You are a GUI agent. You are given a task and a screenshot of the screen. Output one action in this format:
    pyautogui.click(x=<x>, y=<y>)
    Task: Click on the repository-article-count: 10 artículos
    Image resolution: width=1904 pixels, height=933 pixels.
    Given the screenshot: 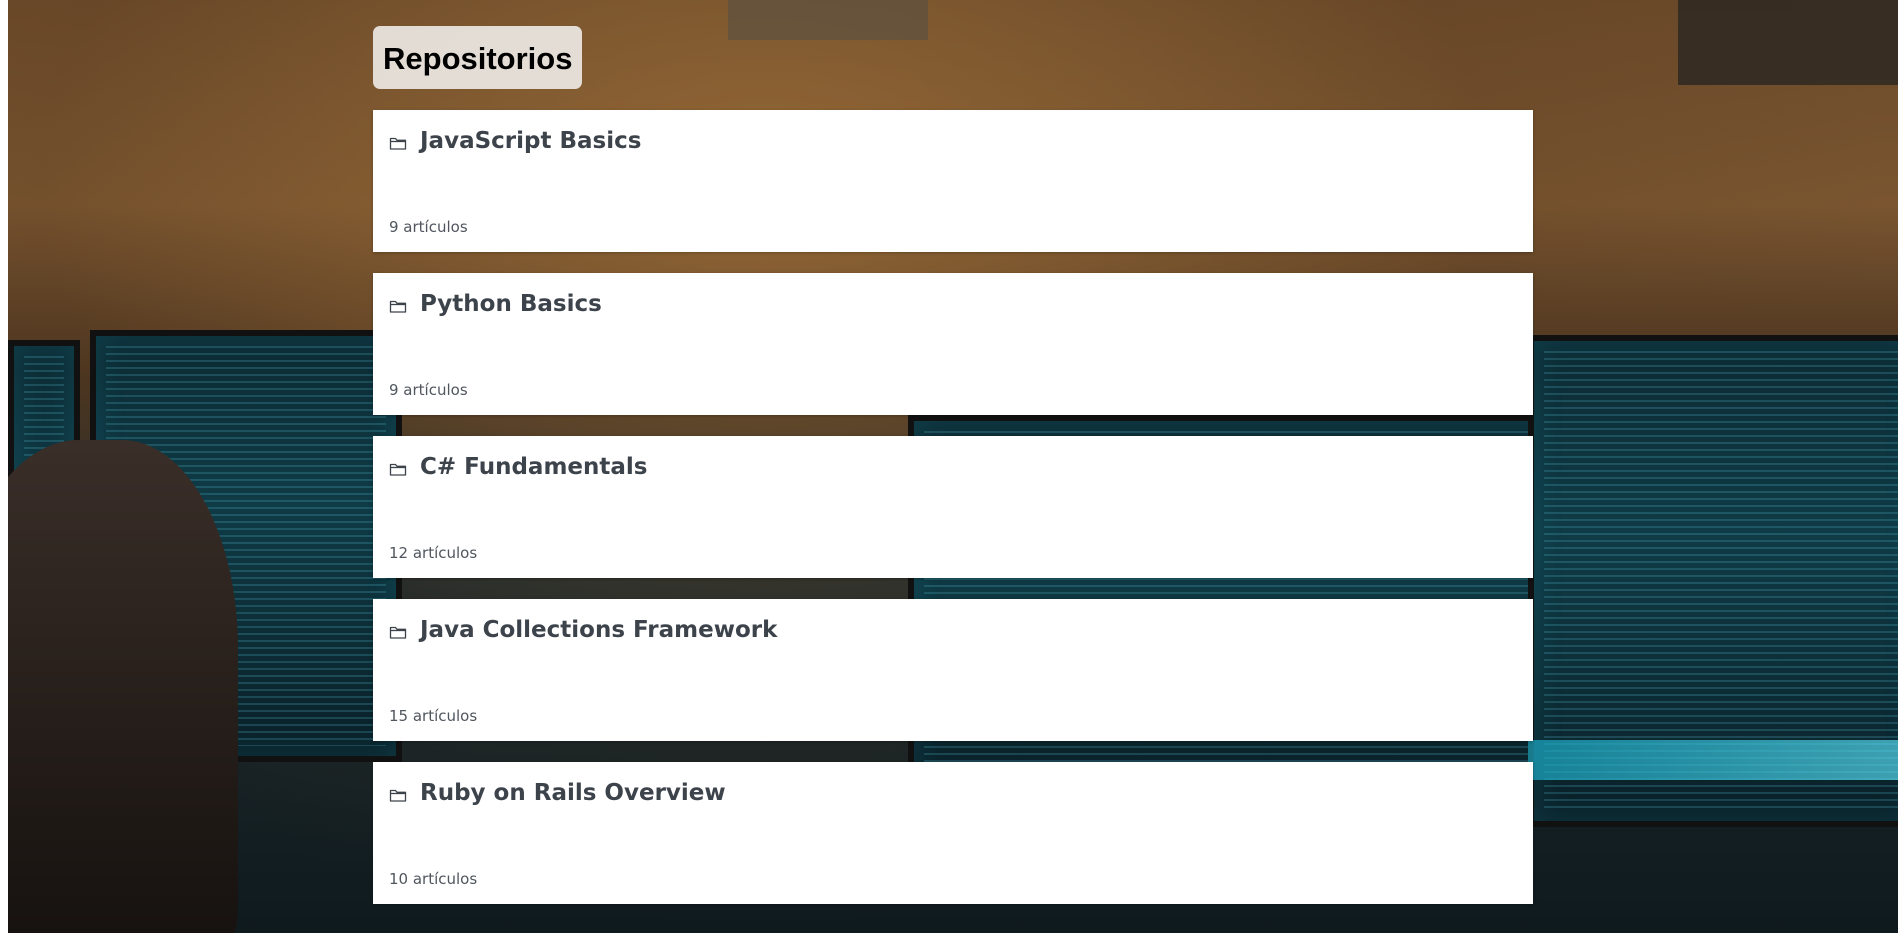 What is the action you would take?
    pyautogui.click(x=433, y=879)
    